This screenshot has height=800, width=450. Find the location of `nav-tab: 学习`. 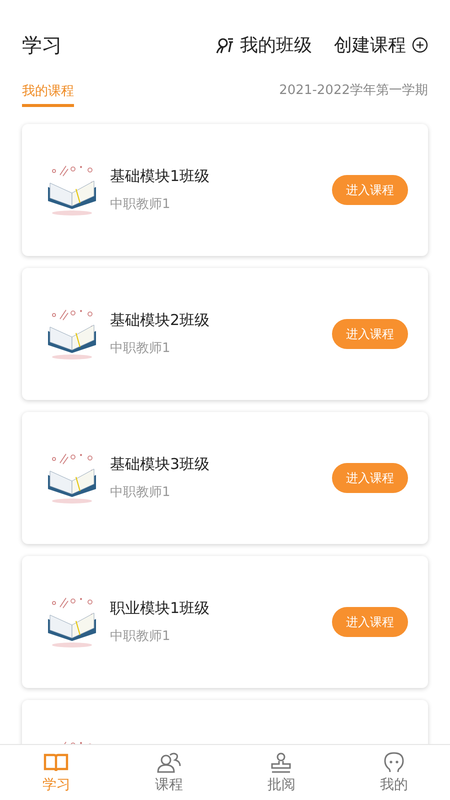

nav-tab: 学习 is located at coordinates (56, 772).